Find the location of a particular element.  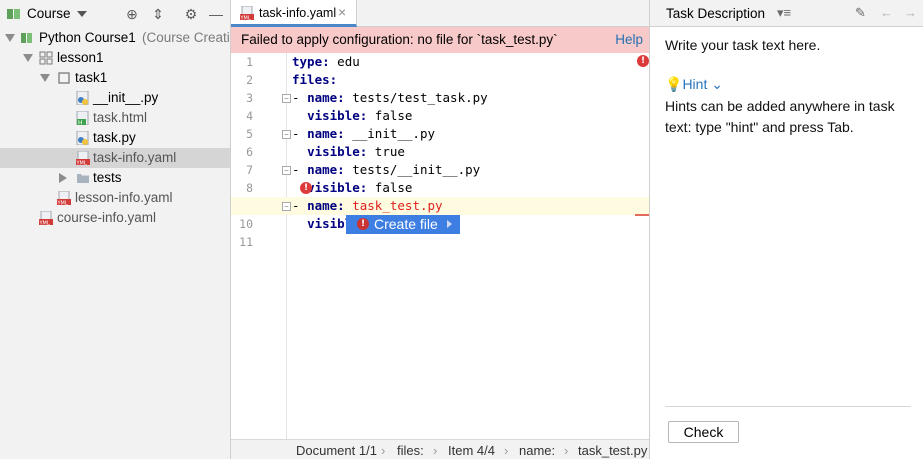

help-link: Help is located at coordinates (629, 39).